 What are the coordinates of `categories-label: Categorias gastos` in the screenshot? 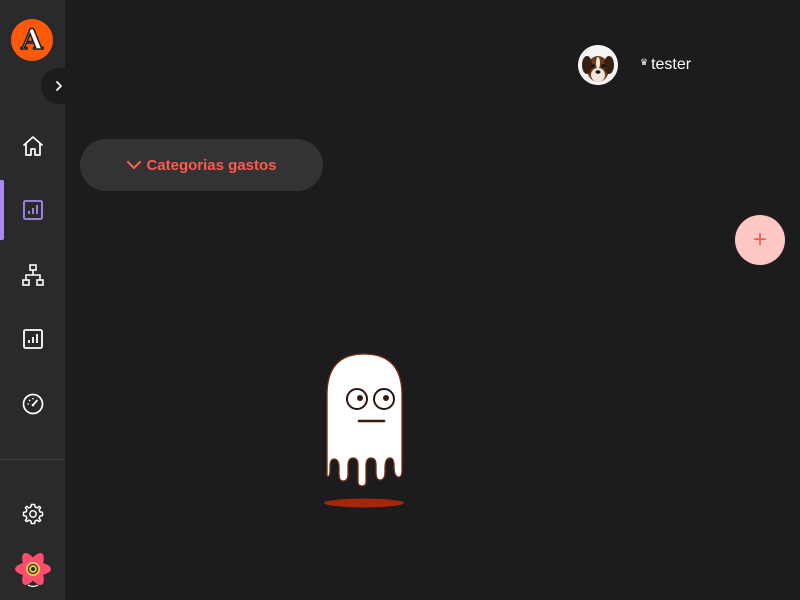 It's located at (211, 165).